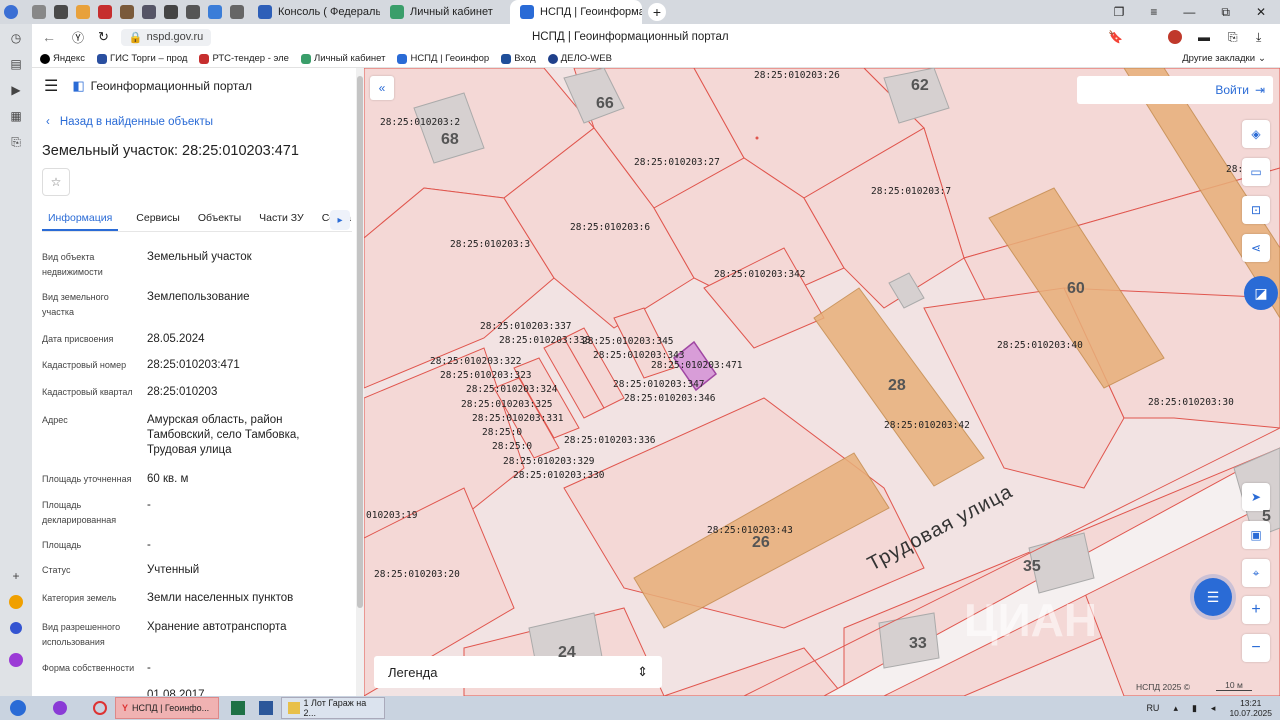  I want to click on excel-taskbar-icon, so click(238, 708).